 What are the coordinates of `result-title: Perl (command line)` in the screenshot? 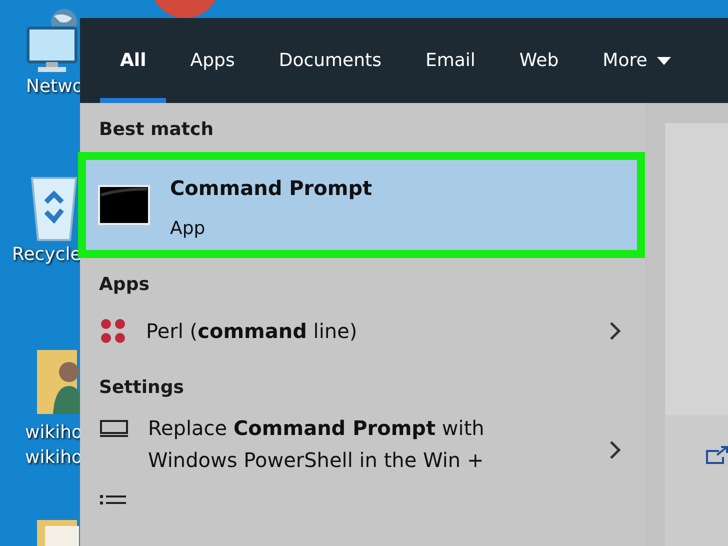 It's located at (252, 331).